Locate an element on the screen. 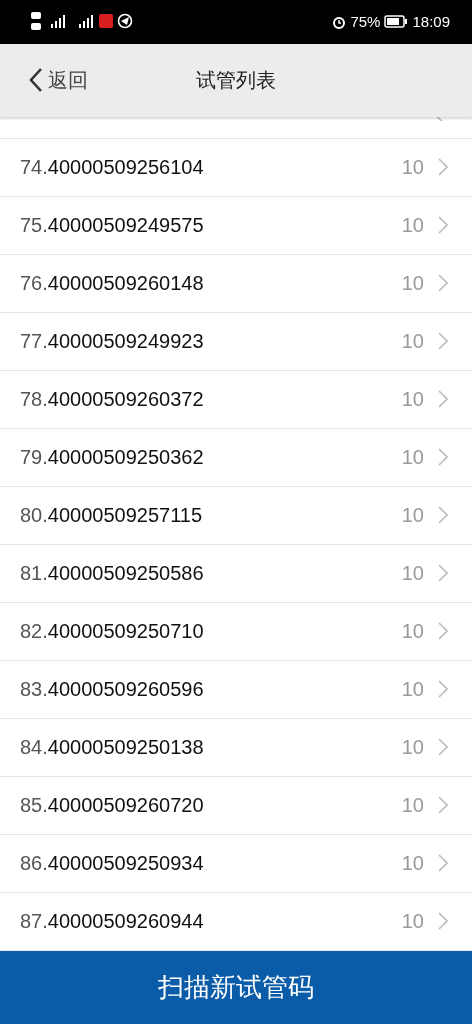 Image resolution: width=472 pixels, height=1024 pixels. battery-icon is located at coordinates (396, 22).